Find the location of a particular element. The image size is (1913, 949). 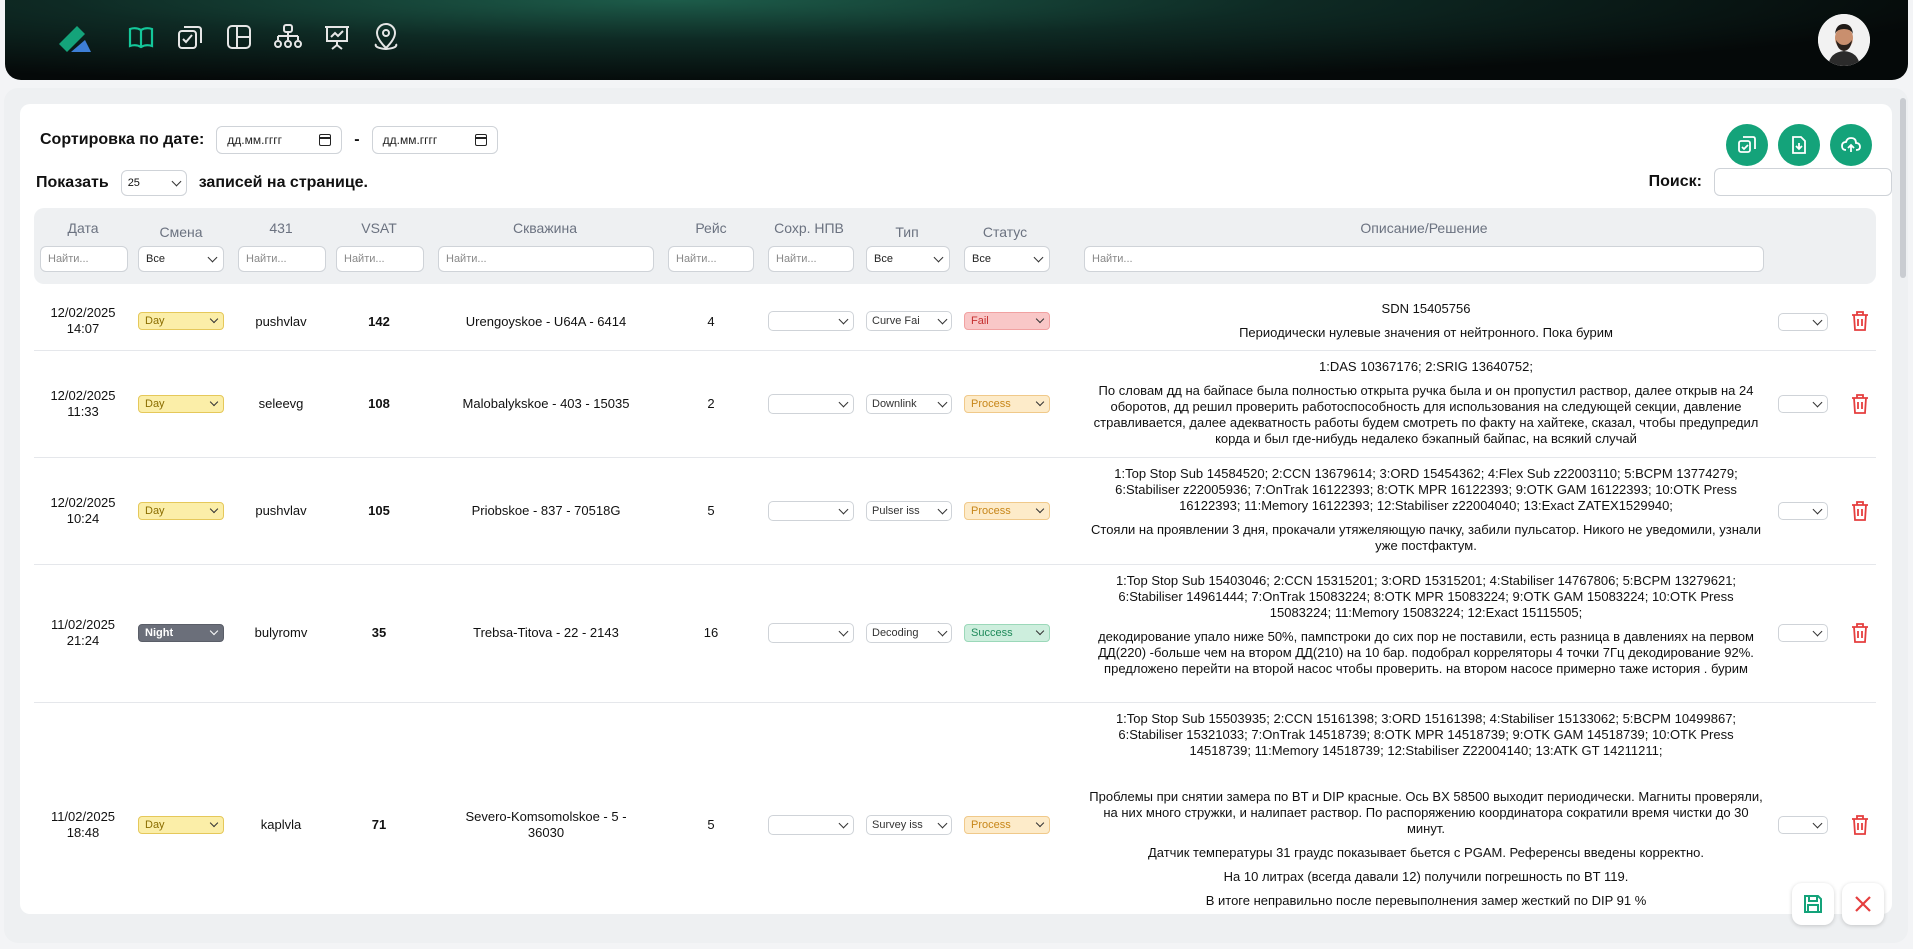

type-select: Downlink is located at coordinates (909, 404).